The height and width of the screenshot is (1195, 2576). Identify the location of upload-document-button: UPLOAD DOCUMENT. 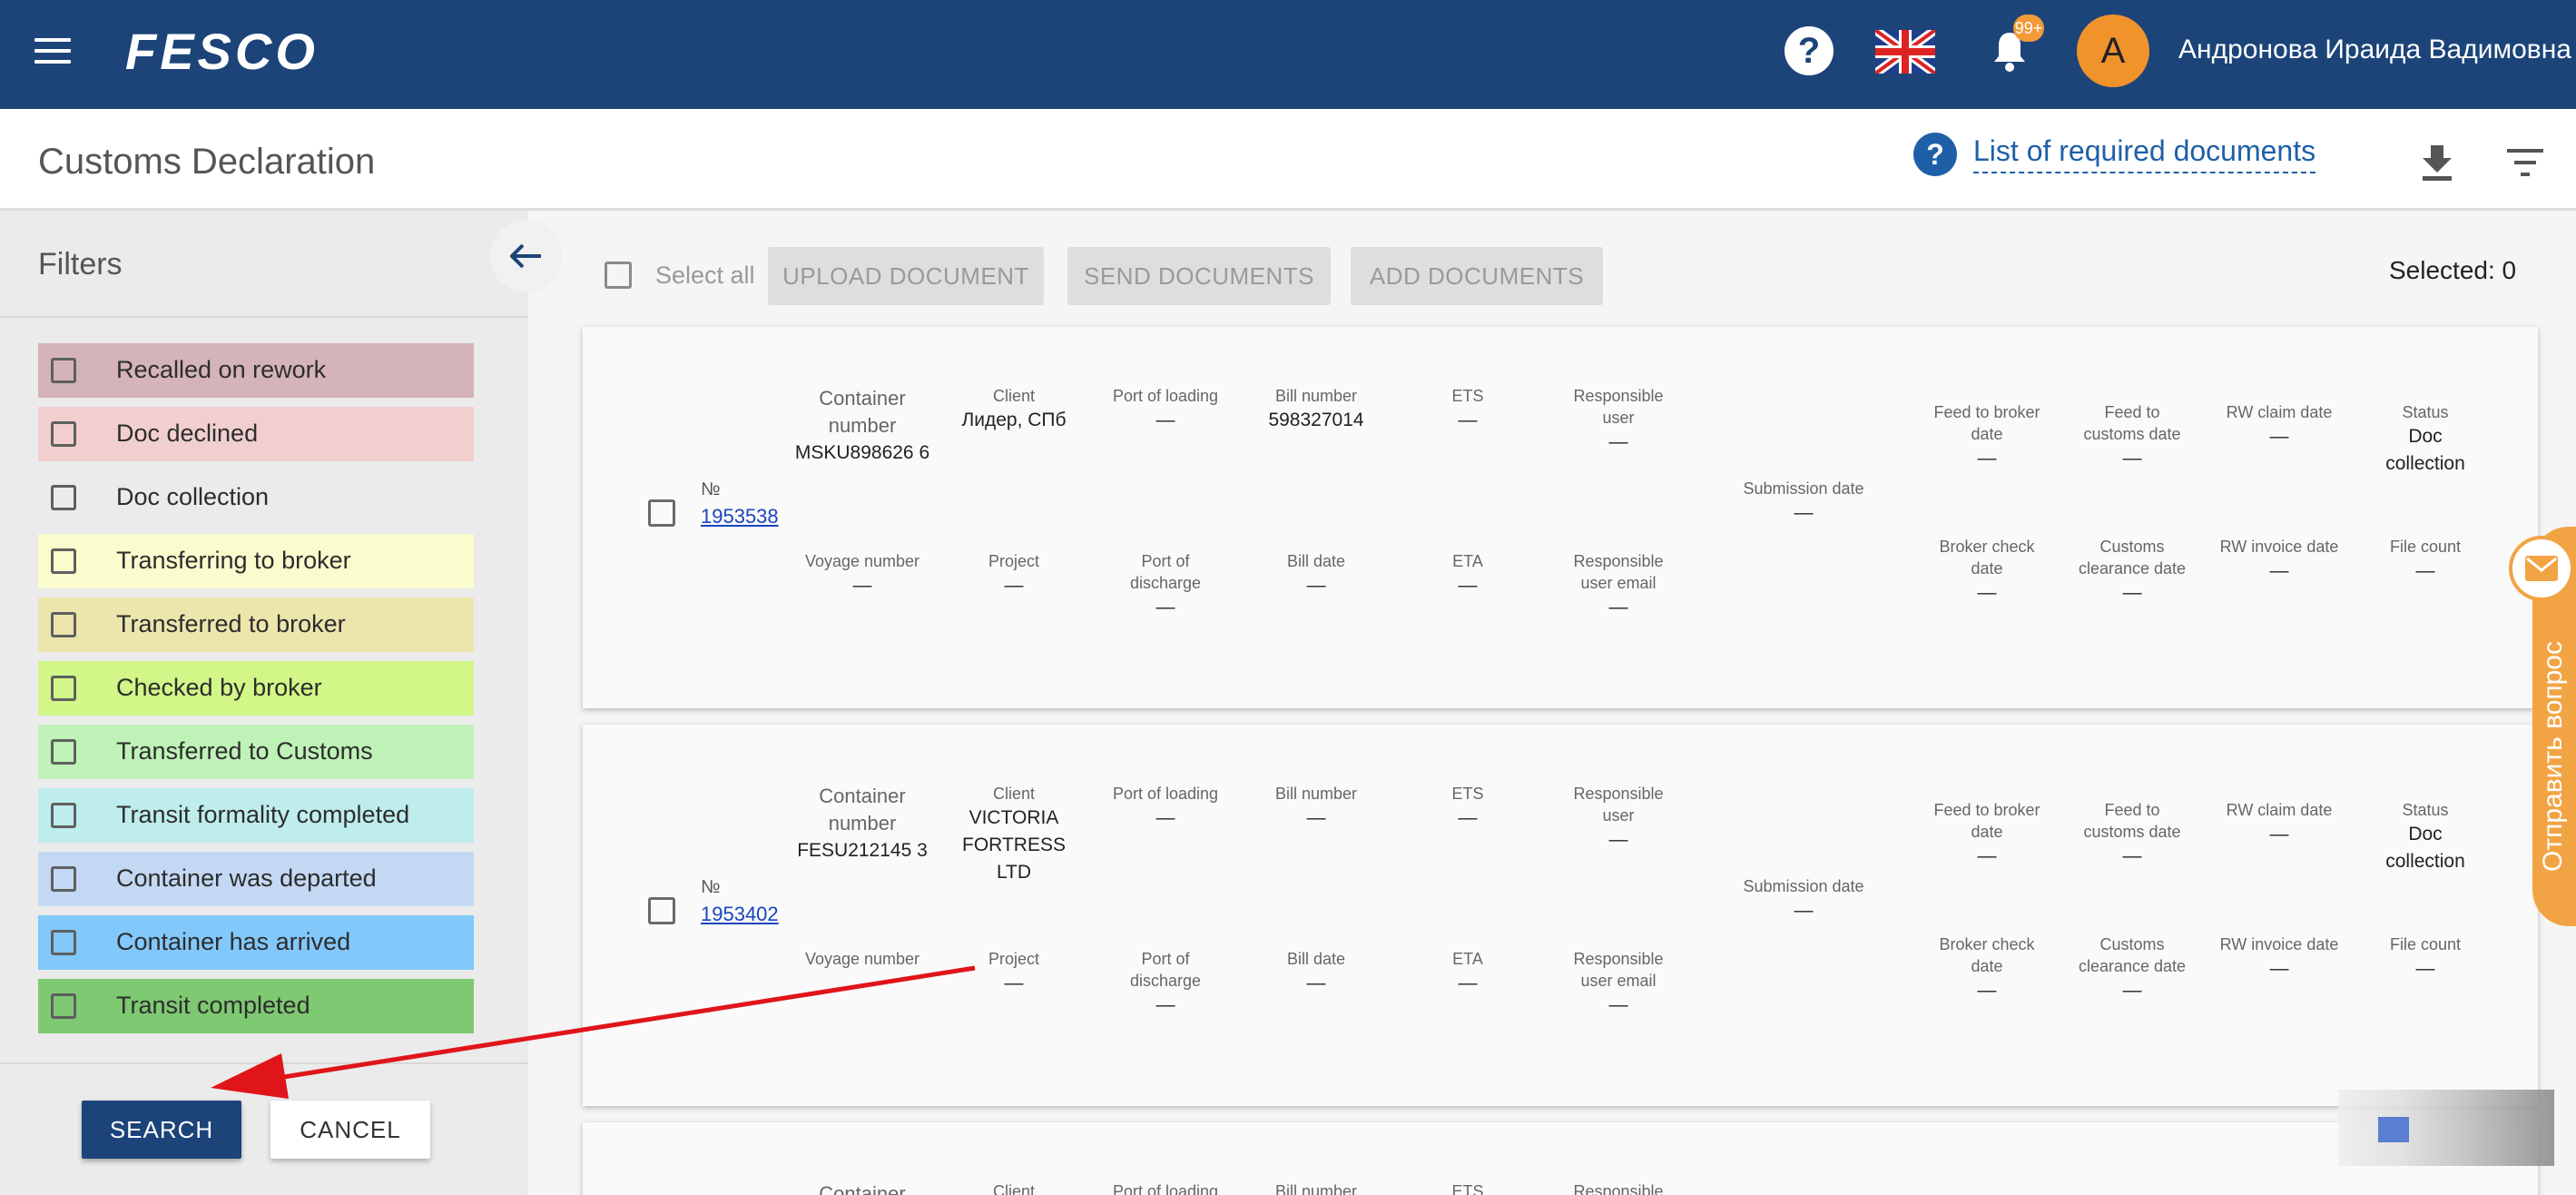
(906, 276).